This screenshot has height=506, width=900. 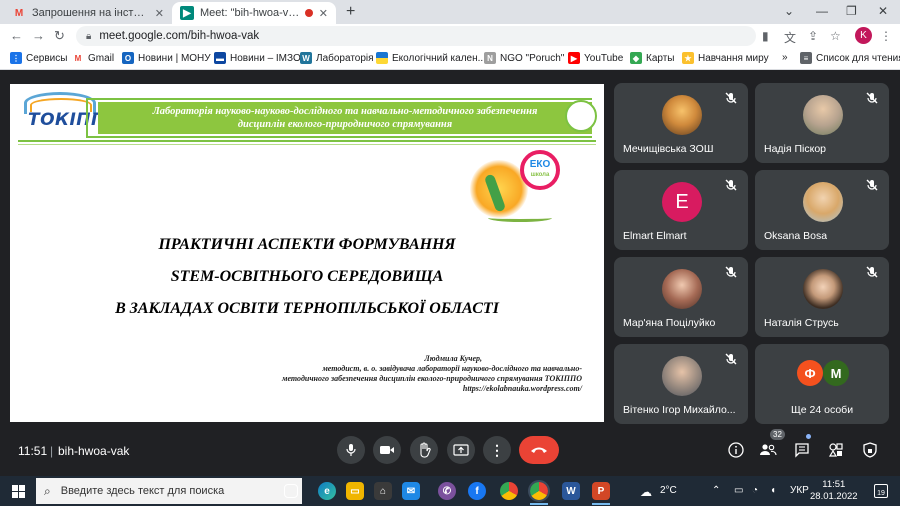 What do you see at coordinates (490, 58) in the screenshot?
I see `ngo-icon: N` at bounding box center [490, 58].